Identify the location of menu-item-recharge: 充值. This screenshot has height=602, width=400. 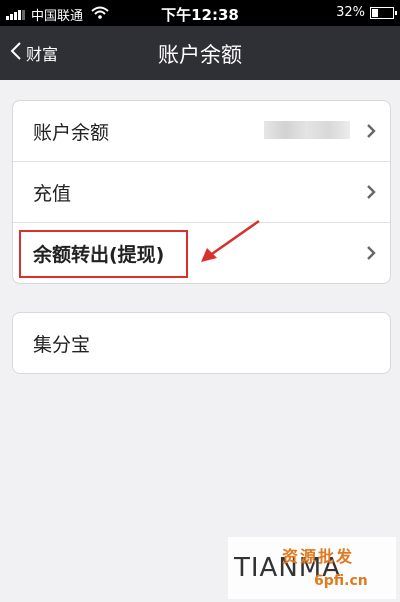
(201, 192).